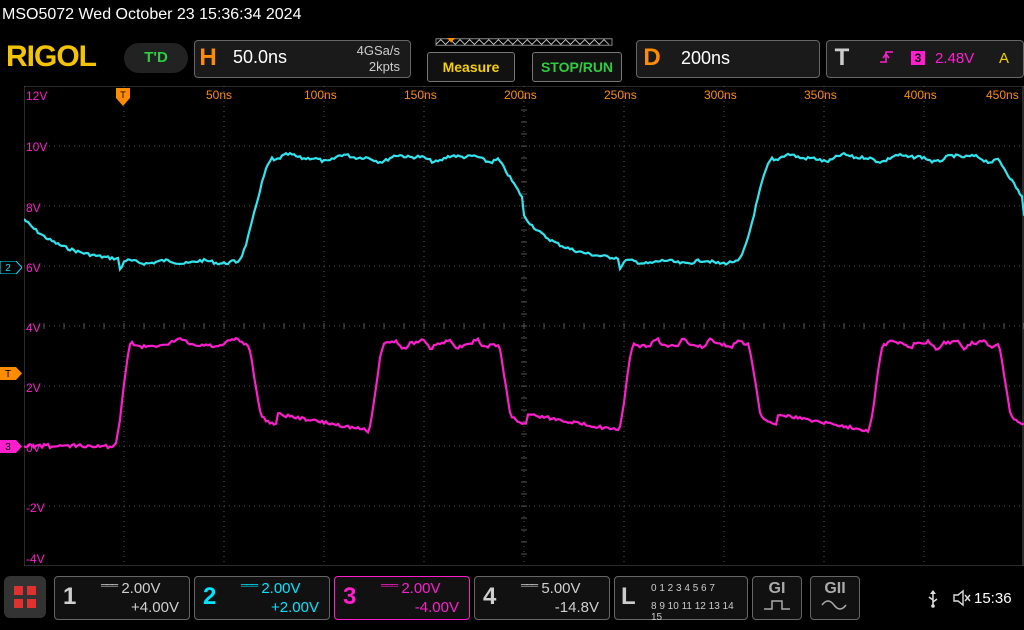  Describe the element at coordinates (155, 607) in the screenshot. I see `channel-1-offset: +4.00V` at that location.